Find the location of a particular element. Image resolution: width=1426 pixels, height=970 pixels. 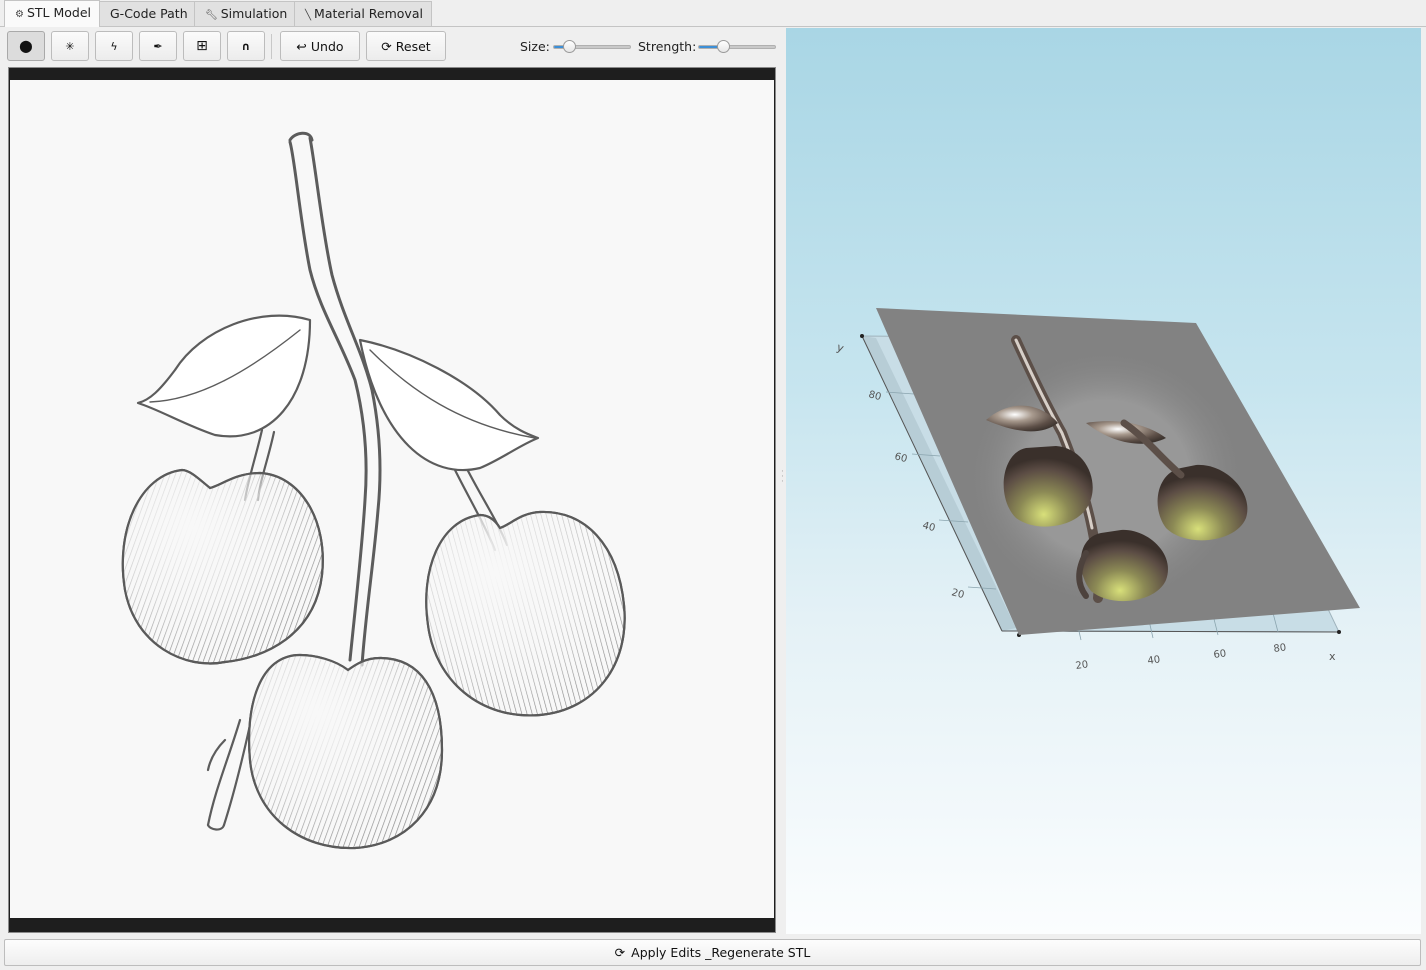

tab-simulation: 🔧︎ Simulation is located at coordinates (244, 13).